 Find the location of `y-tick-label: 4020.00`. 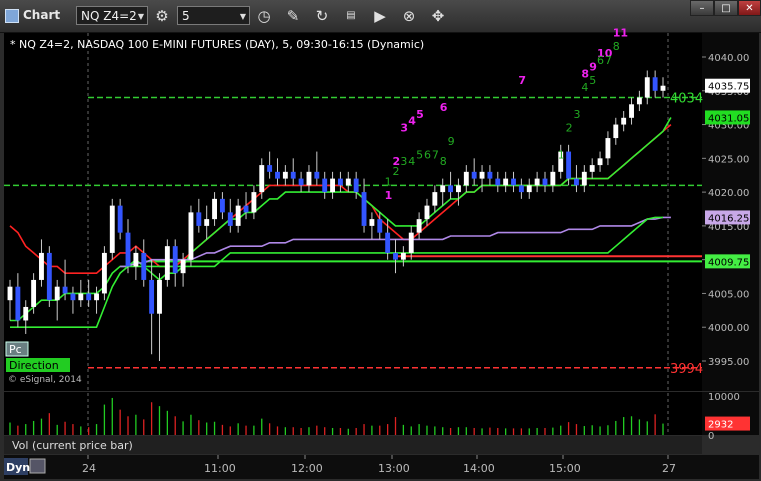

y-tick-label: 4020.00 is located at coordinates (728, 193).